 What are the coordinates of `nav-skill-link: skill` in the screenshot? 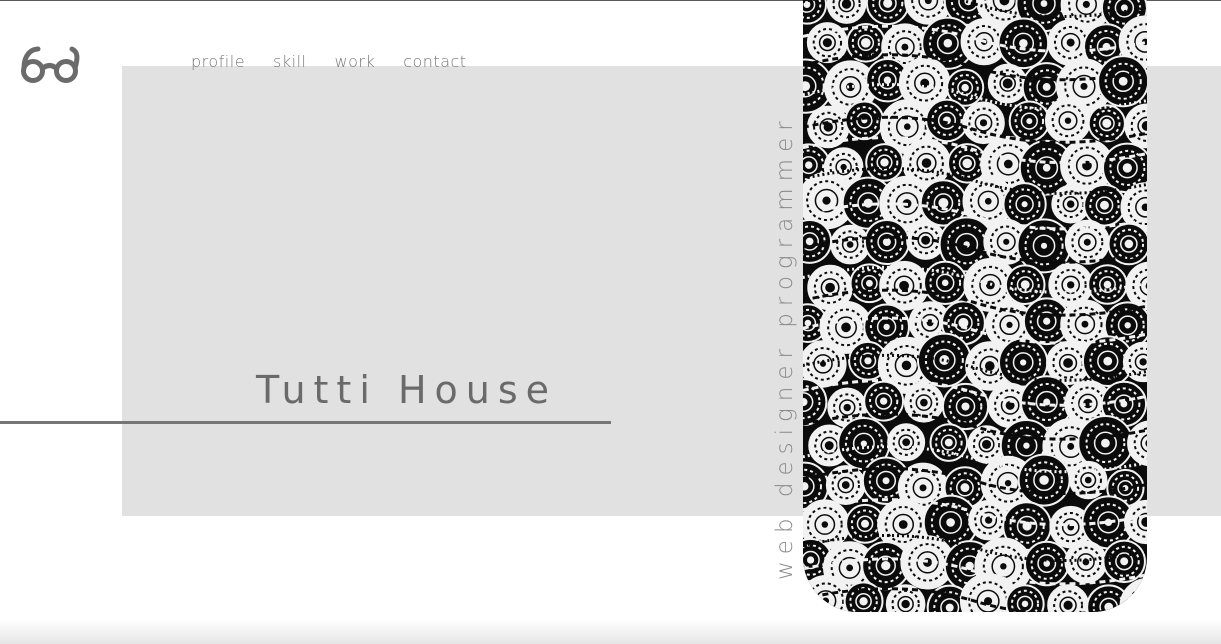 It's located at (289, 61).